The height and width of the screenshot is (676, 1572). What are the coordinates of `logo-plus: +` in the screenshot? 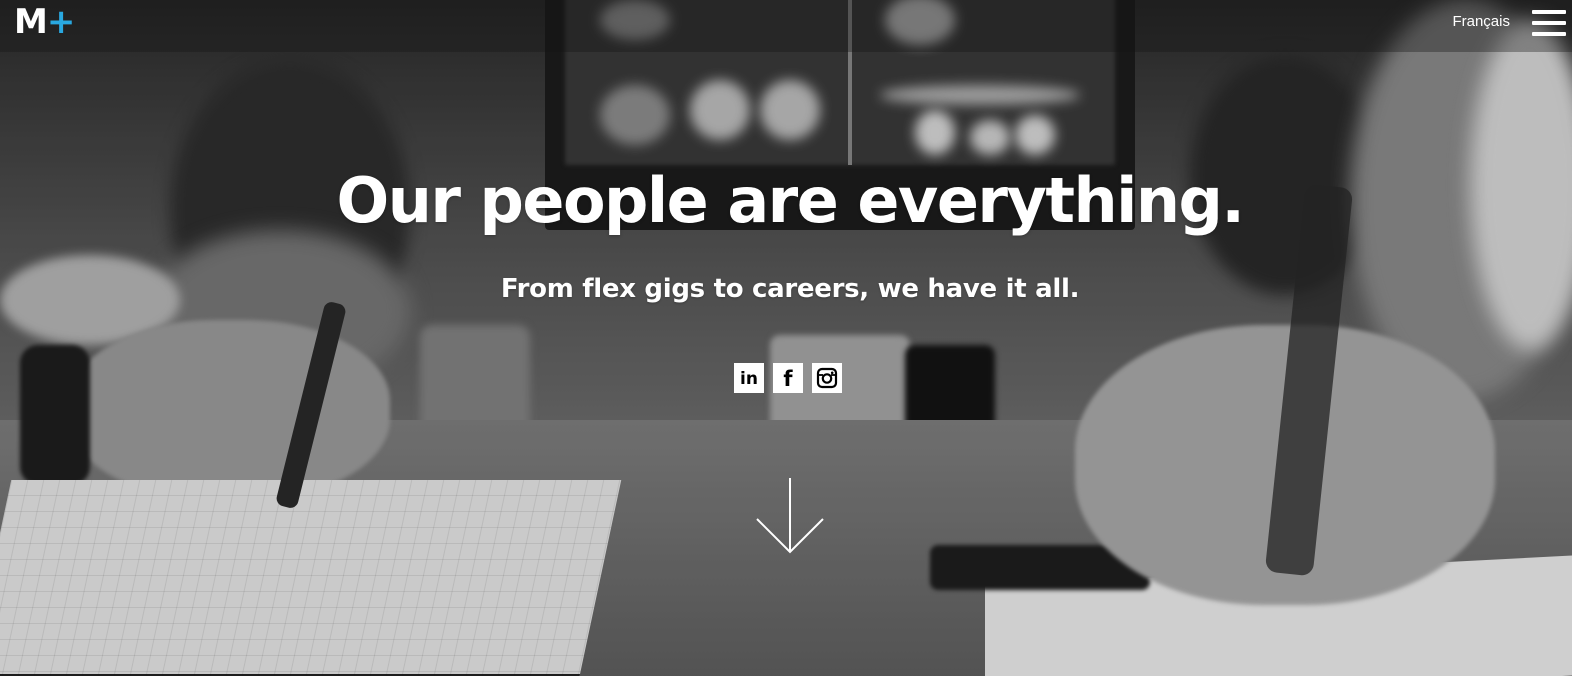 It's located at (60, 22).